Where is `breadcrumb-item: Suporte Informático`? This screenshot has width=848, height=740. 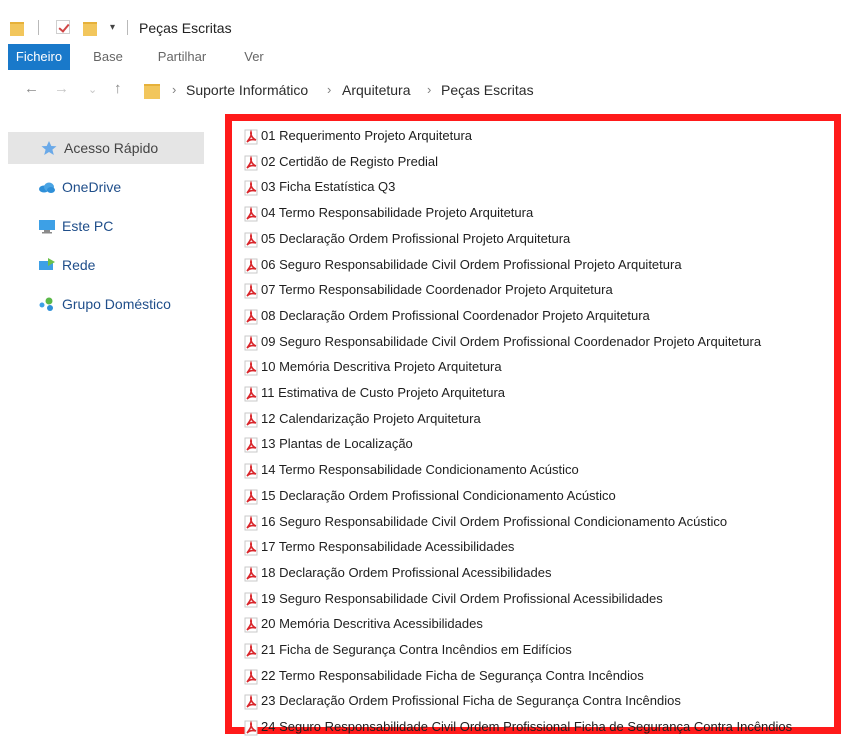 breadcrumb-item: Suporte Informático is located at coordinates (247, 90).